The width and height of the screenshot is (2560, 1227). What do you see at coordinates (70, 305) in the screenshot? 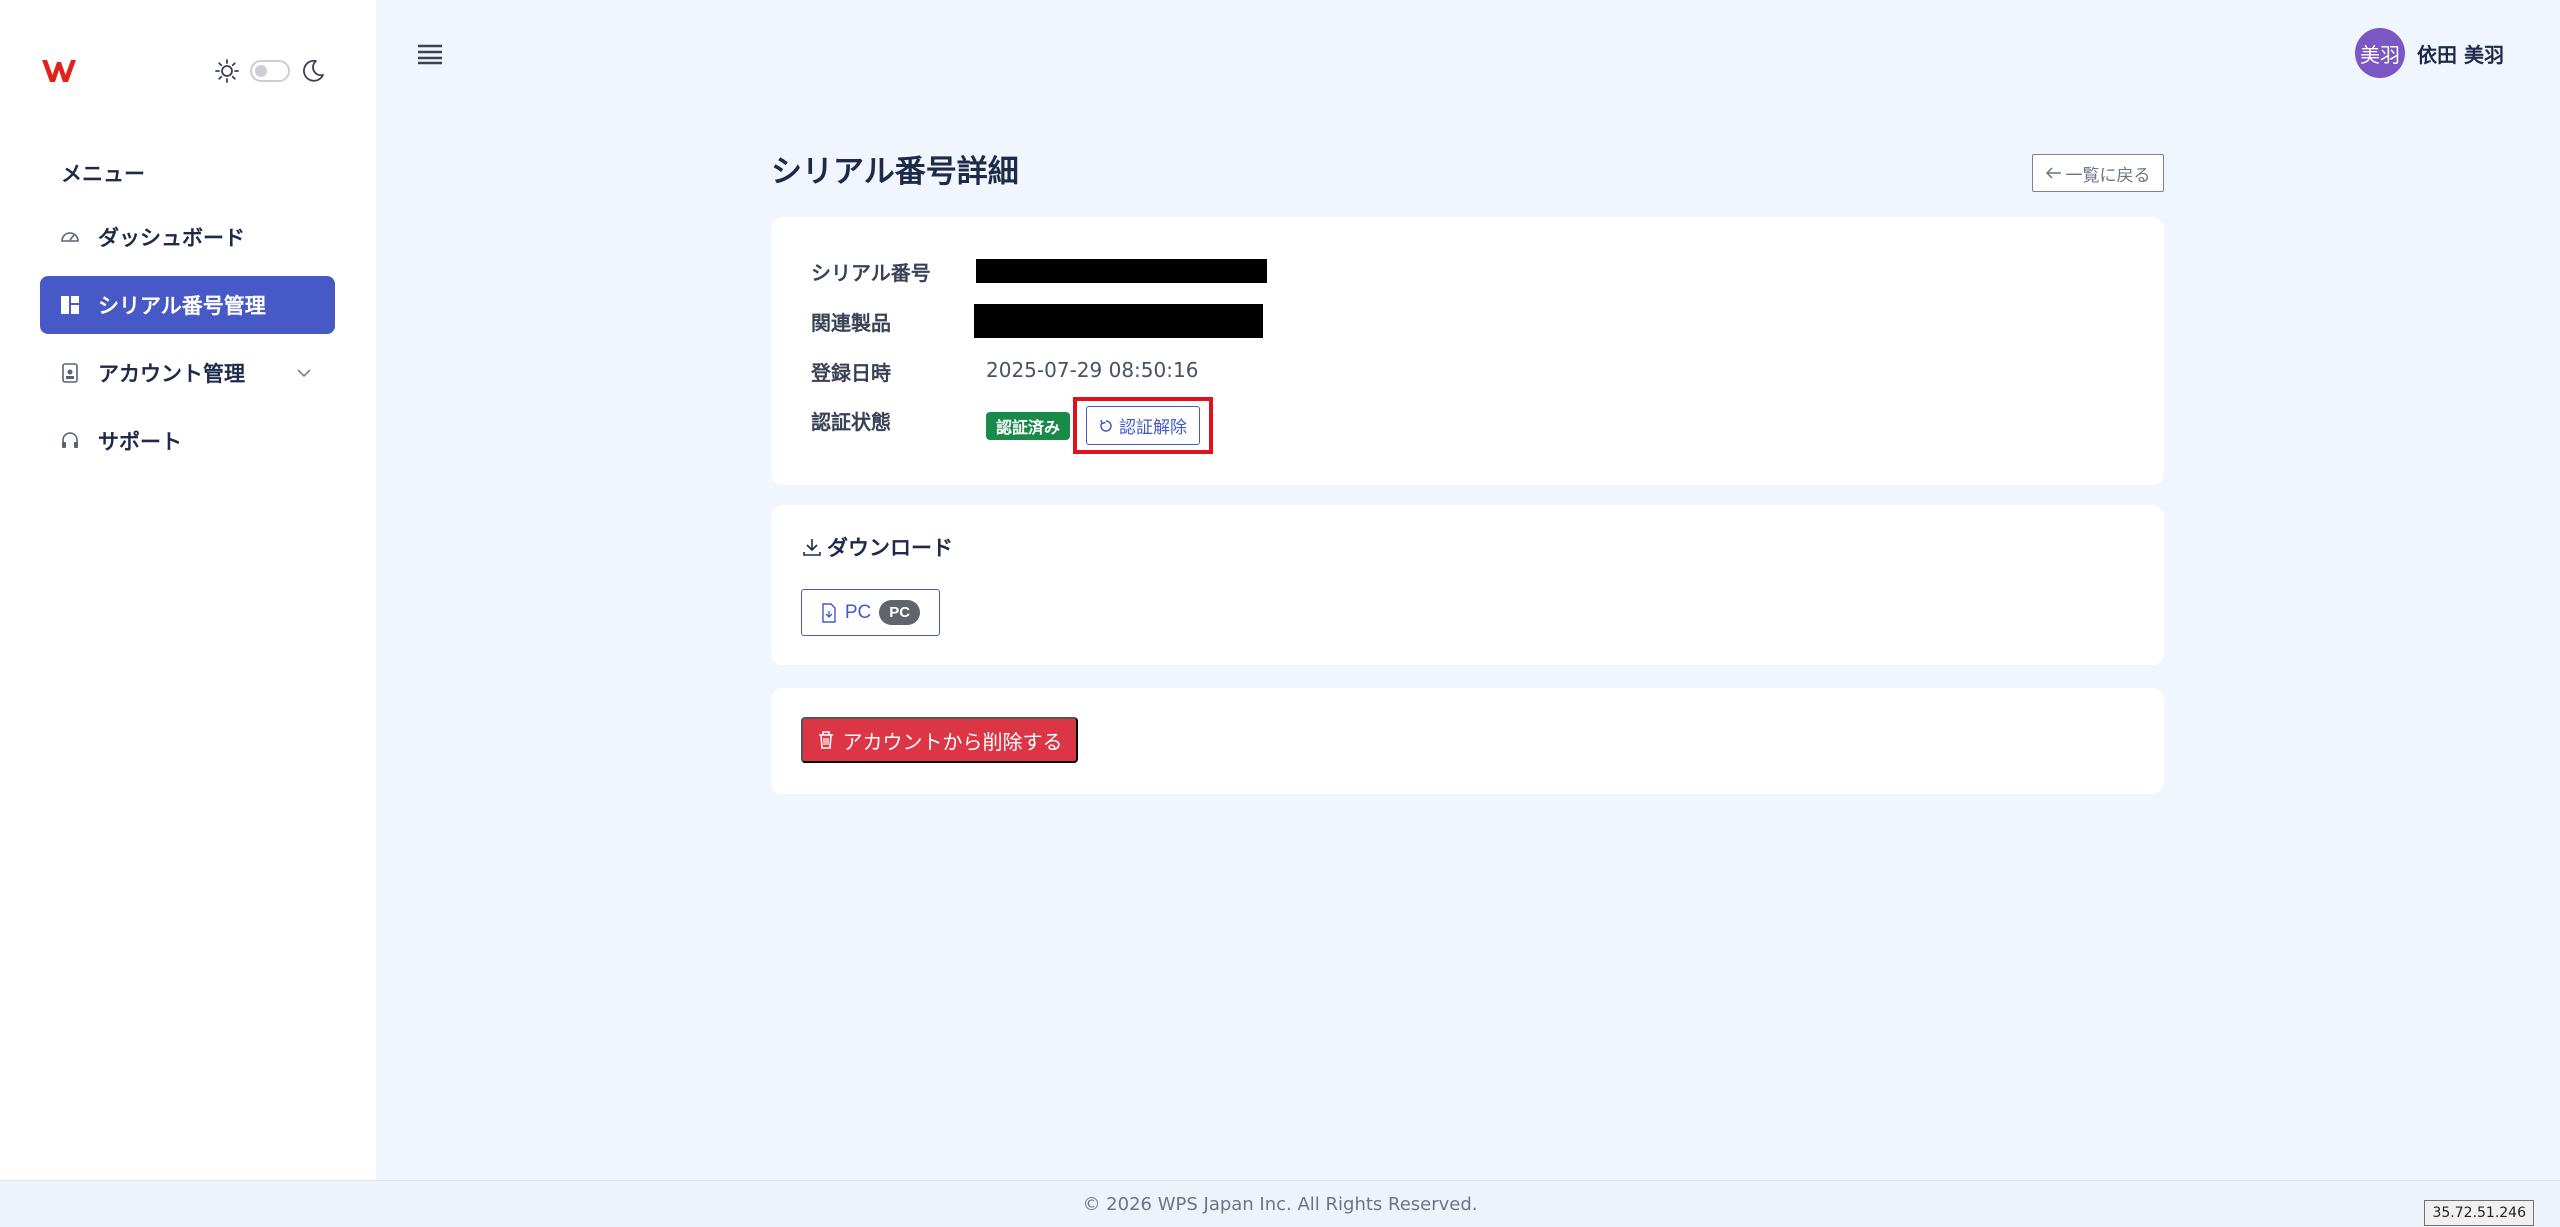
I see `dashboard-grid-icon` at bounding box center [70, 305].